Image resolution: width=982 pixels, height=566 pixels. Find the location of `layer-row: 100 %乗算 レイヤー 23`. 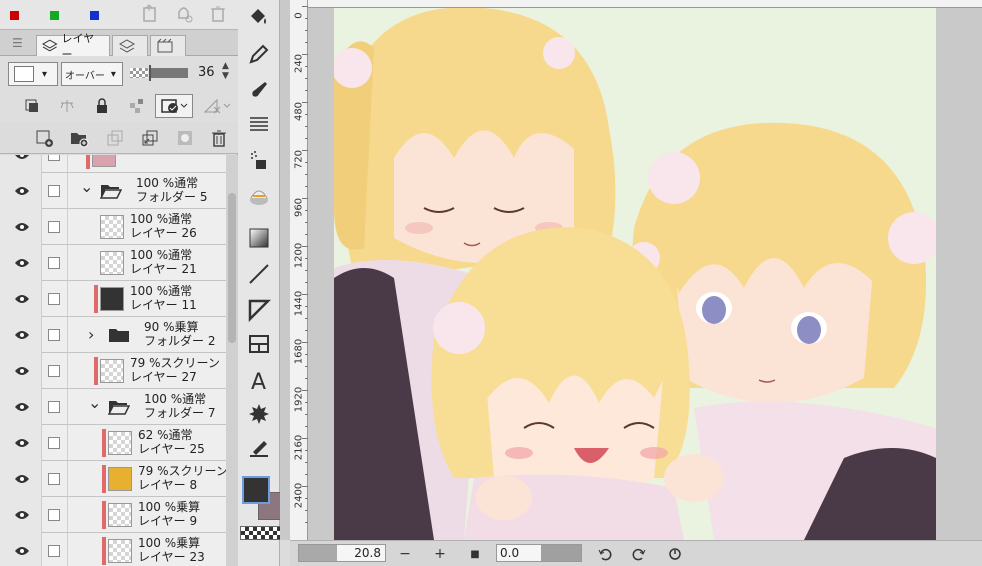

layer-row: 100 %乗算 レイヤー 23 is located at coordinates (113, 549).